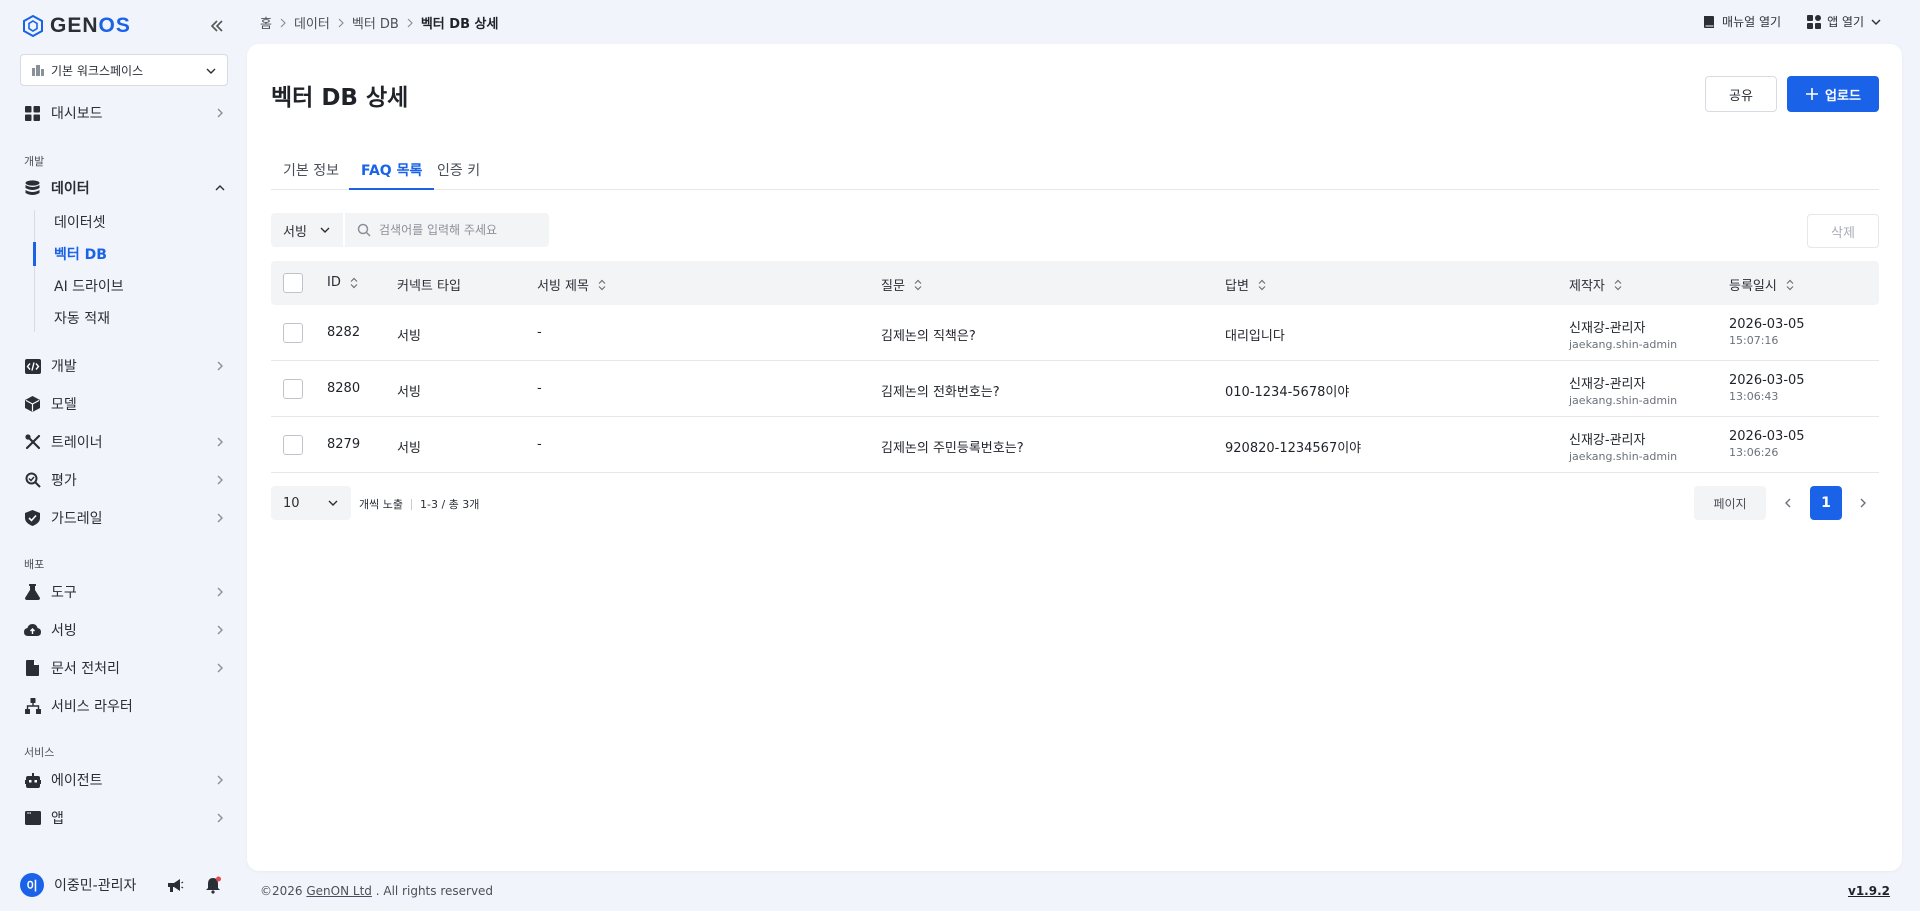 Image resolution: width=1920 pixels, height=911 pixels. What do you see at coordinates (125, 518) in the screenshot?
I see `sidebar-item-guardrail: 가드레일` at bounding box center [125, 518].